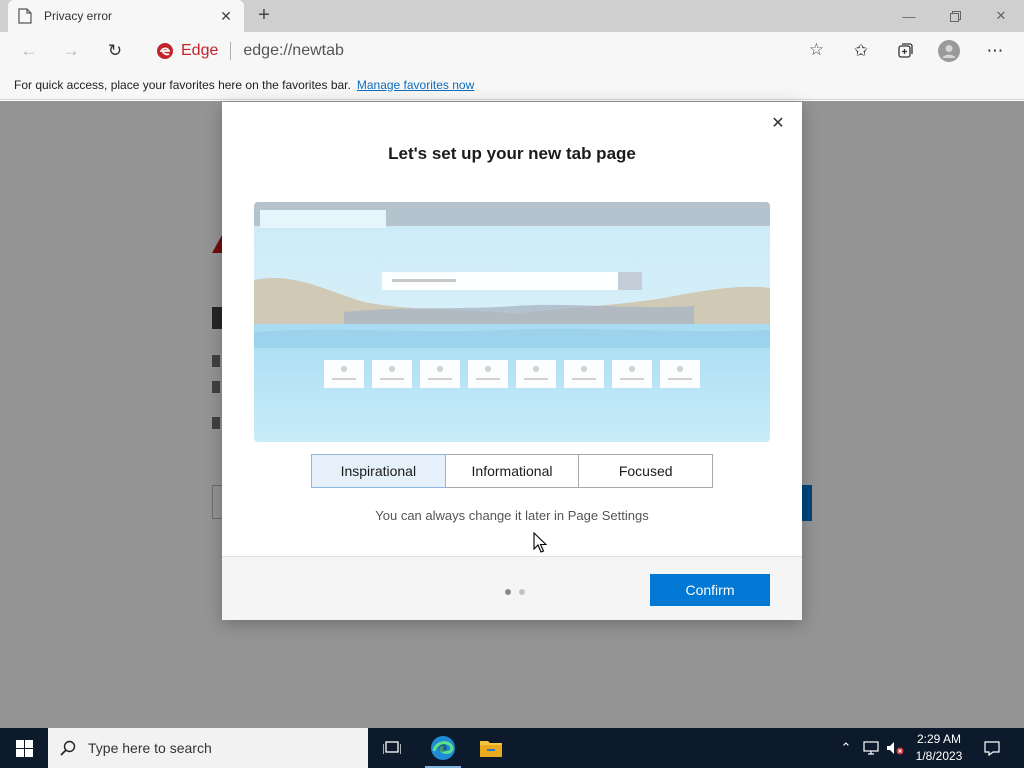  Describe the element at coordinates (115, 51) in the screenshot. I see `refresh-icon: ↻` at that location.